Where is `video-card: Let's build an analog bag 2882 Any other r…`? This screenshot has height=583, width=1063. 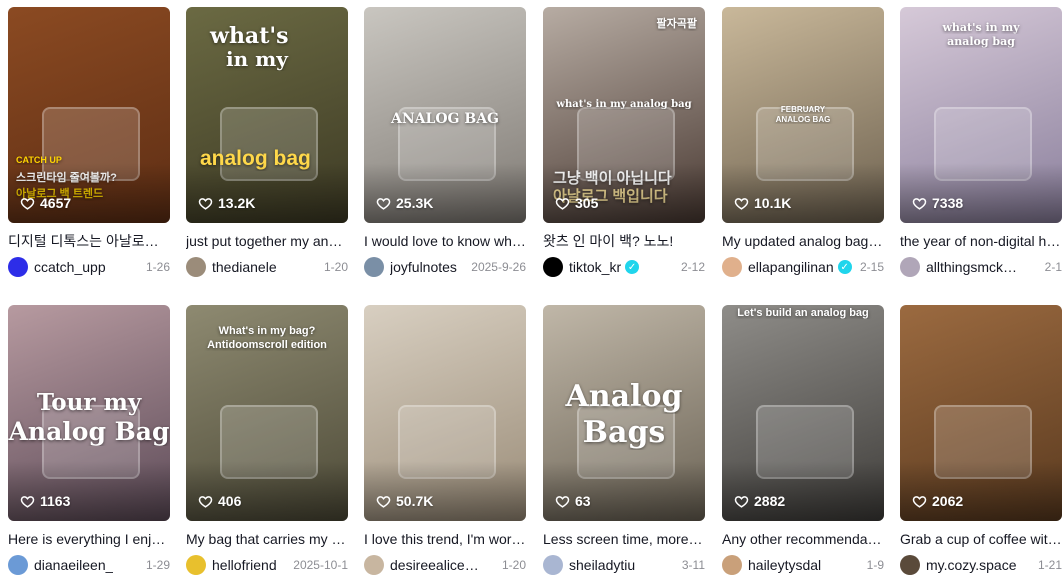
video-card: Let's build an analog bag 2882 Any other r… is located at coordinates (803, 440).